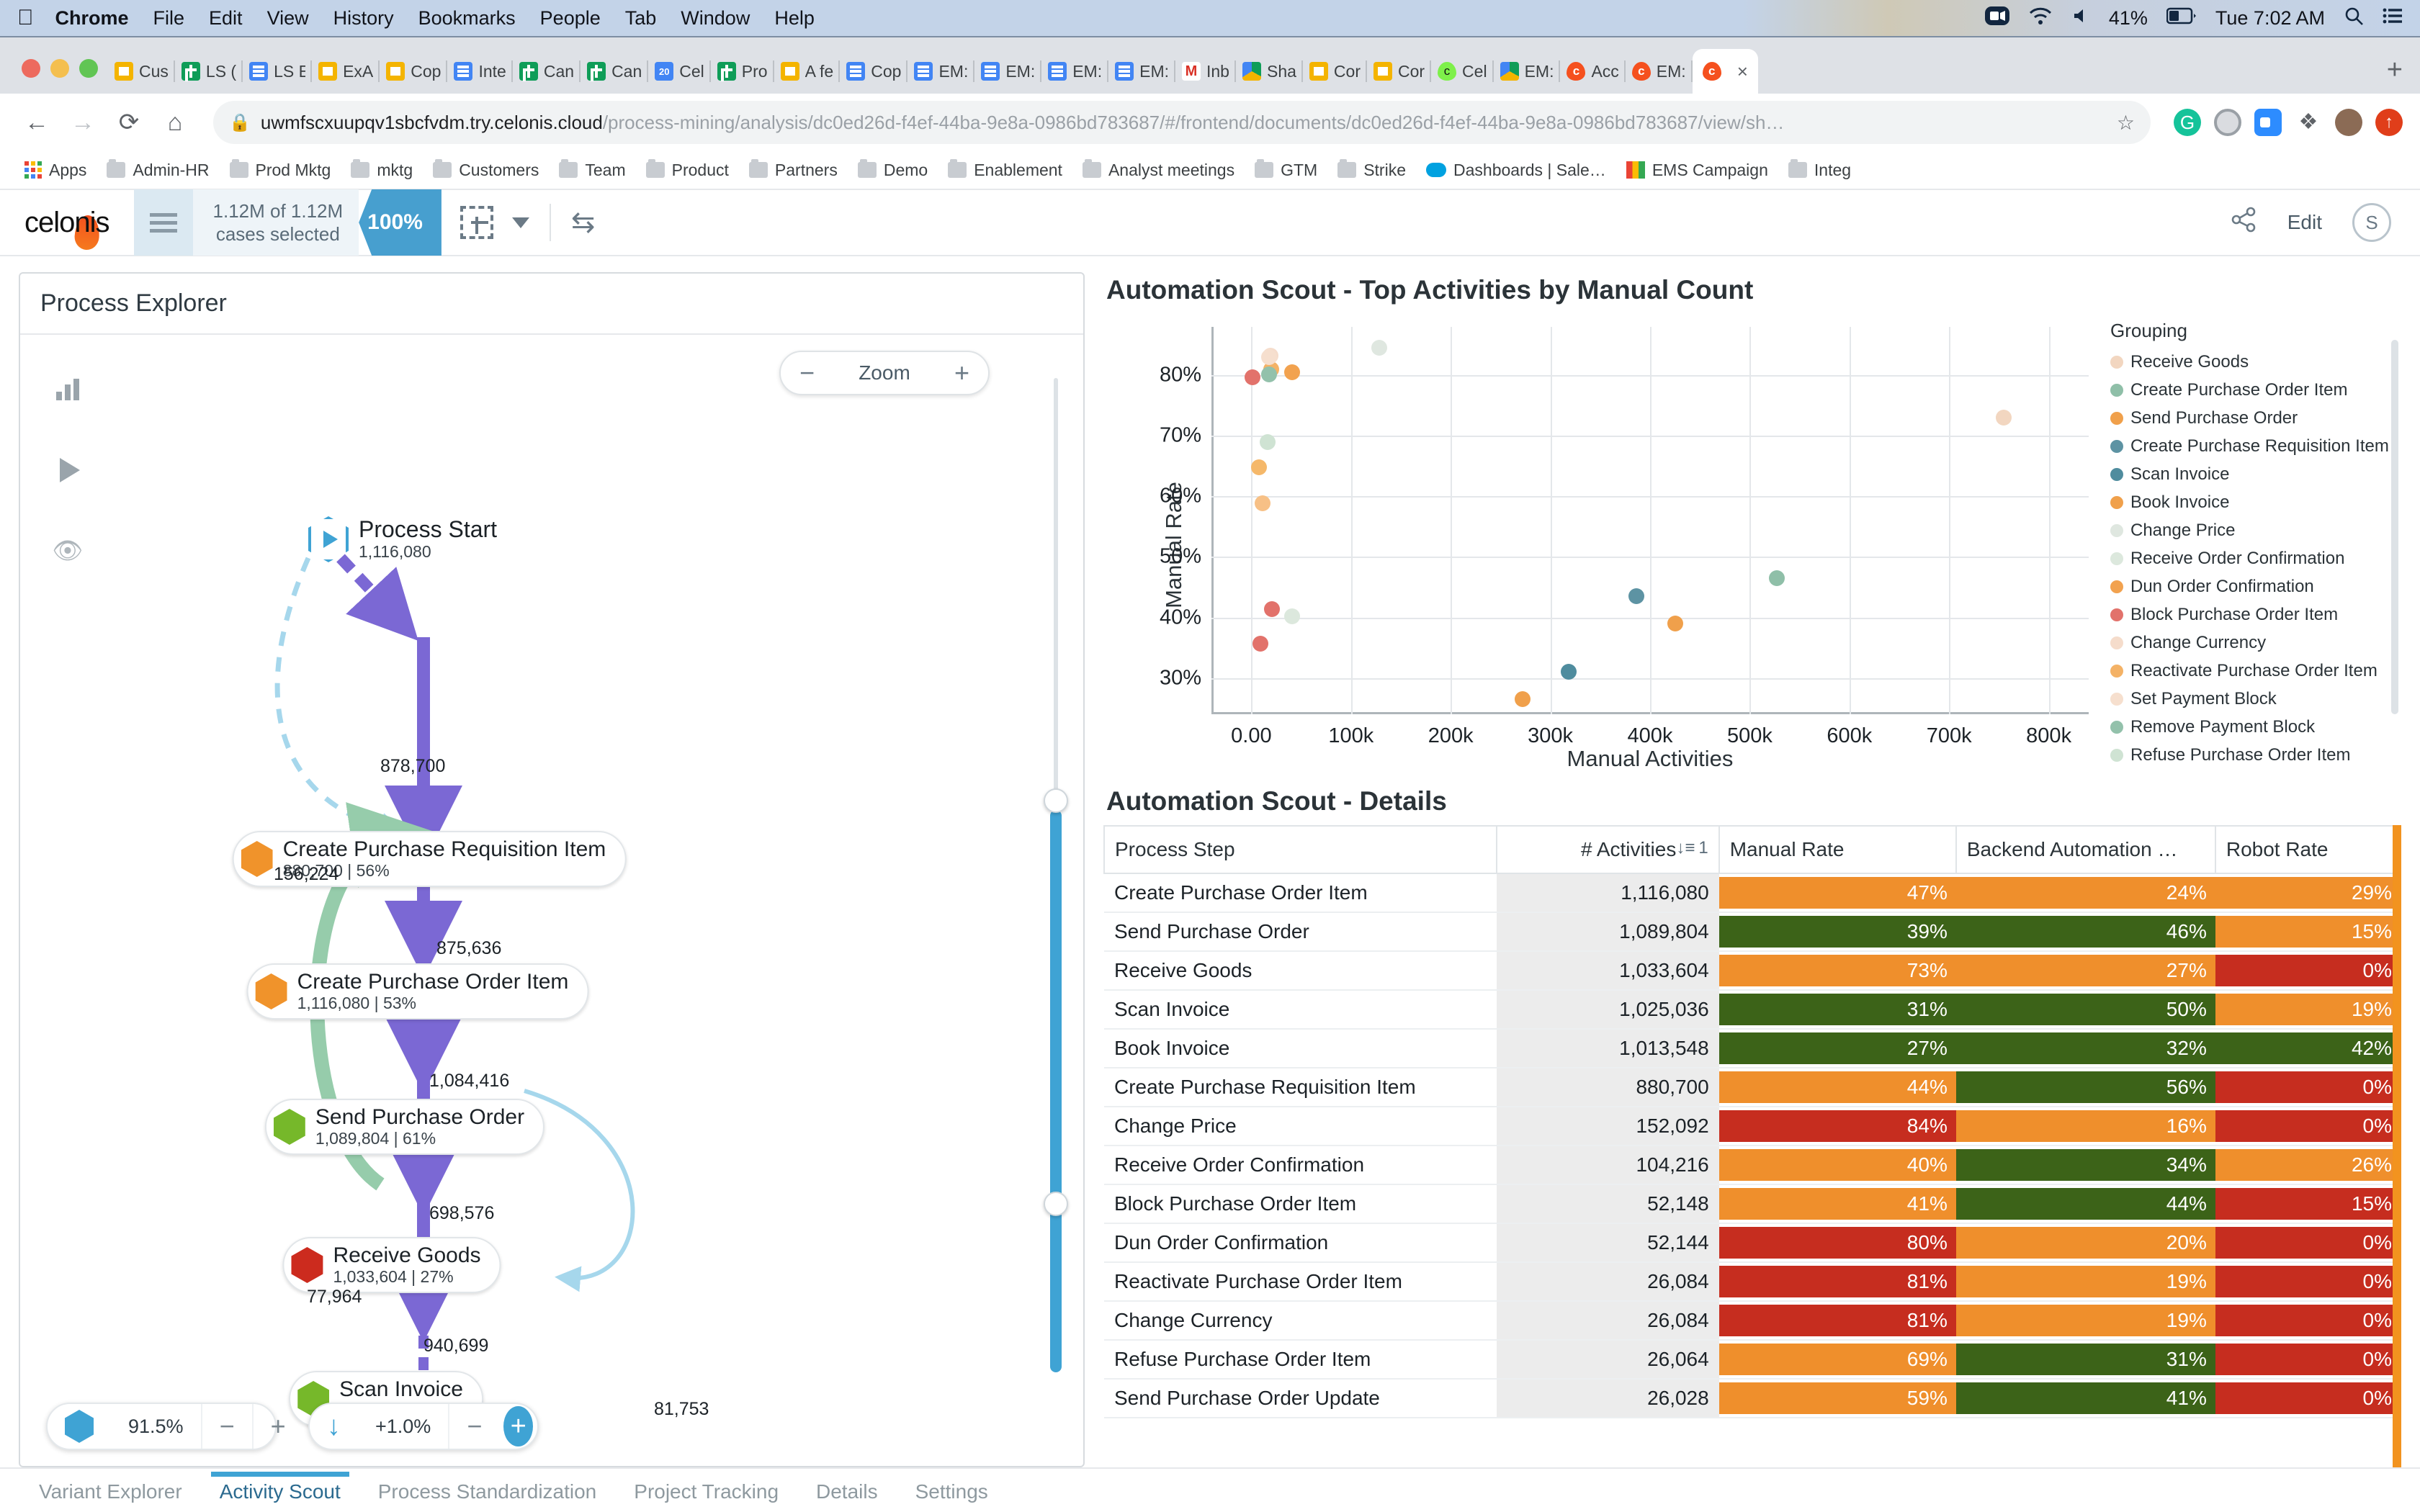 The image size is (2420, 1512). Describe the element at coordinates (1593, 71) in the screenshot. I see `browser-tab: c Acc` at that location.